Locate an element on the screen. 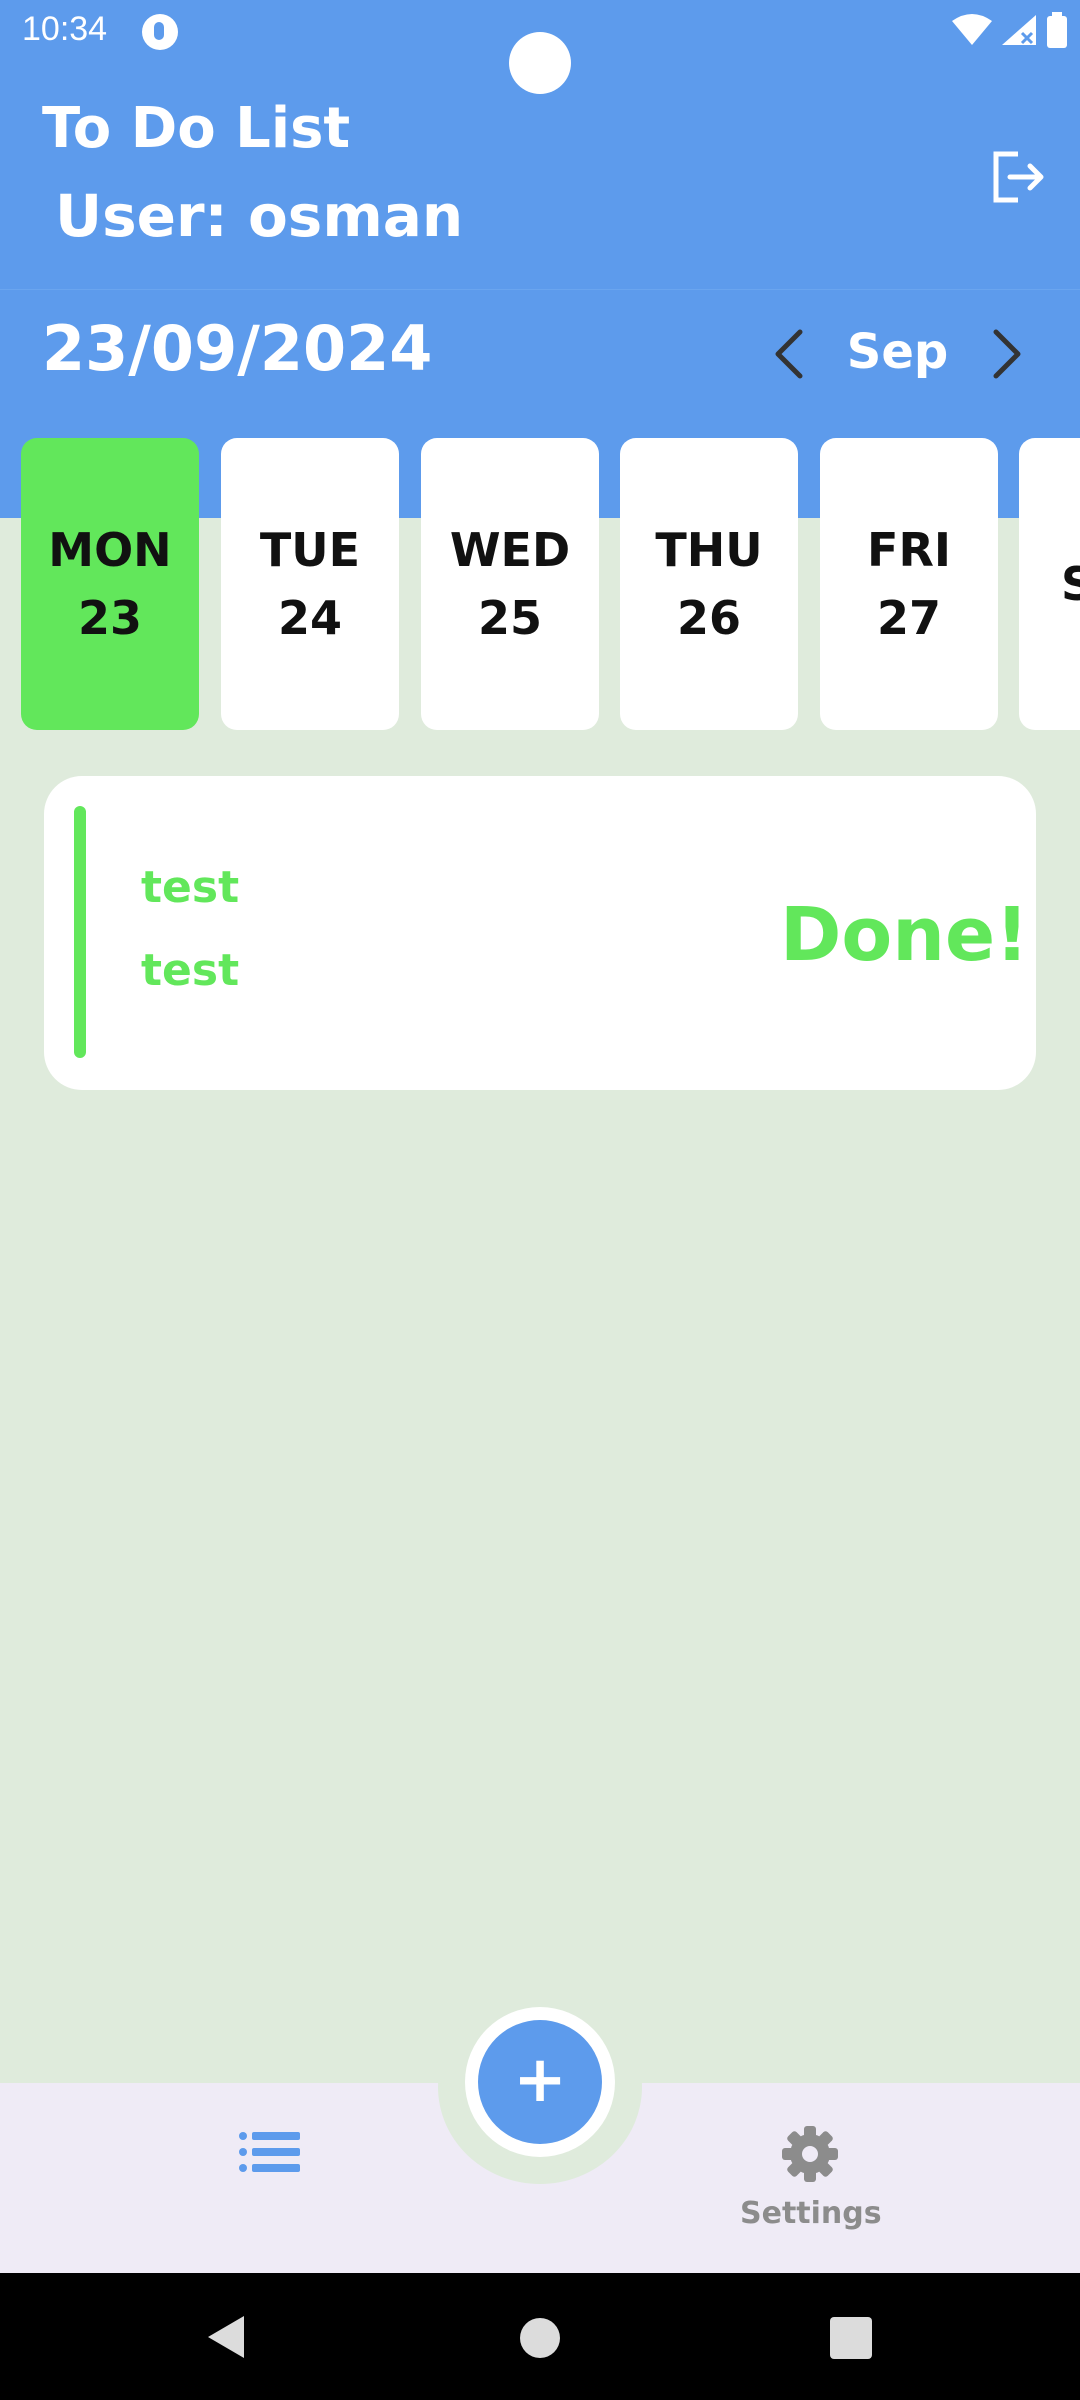 This screenshot has height=2400, width=1080. selected-date: 23/09/2024 is located at coordinates (237, 348).